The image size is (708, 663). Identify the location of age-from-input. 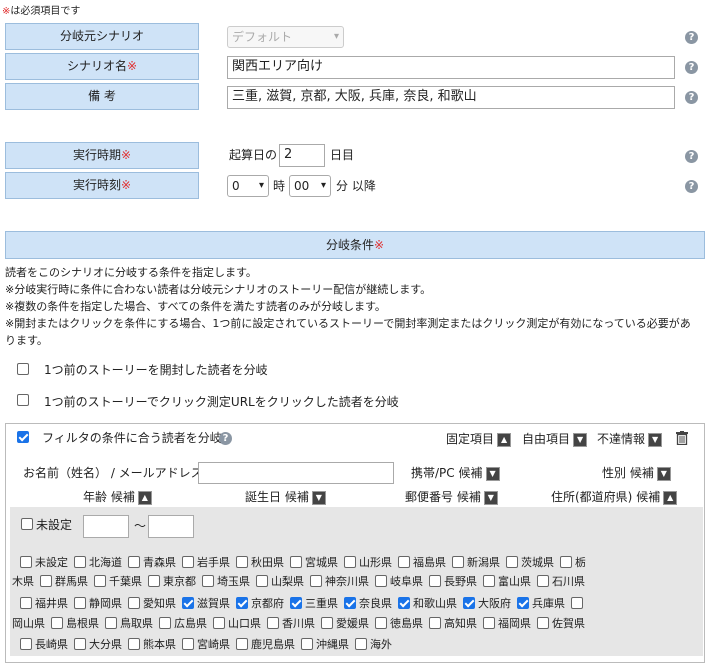
(106, 526).